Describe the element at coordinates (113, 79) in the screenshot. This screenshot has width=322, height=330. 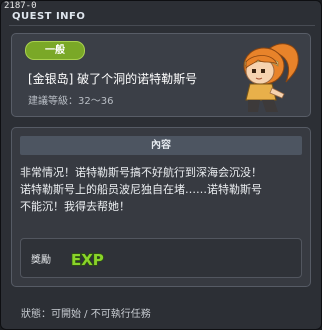
I see `quest-title: [金银岛] 破了个洞的诺特勒斯号` at that location.